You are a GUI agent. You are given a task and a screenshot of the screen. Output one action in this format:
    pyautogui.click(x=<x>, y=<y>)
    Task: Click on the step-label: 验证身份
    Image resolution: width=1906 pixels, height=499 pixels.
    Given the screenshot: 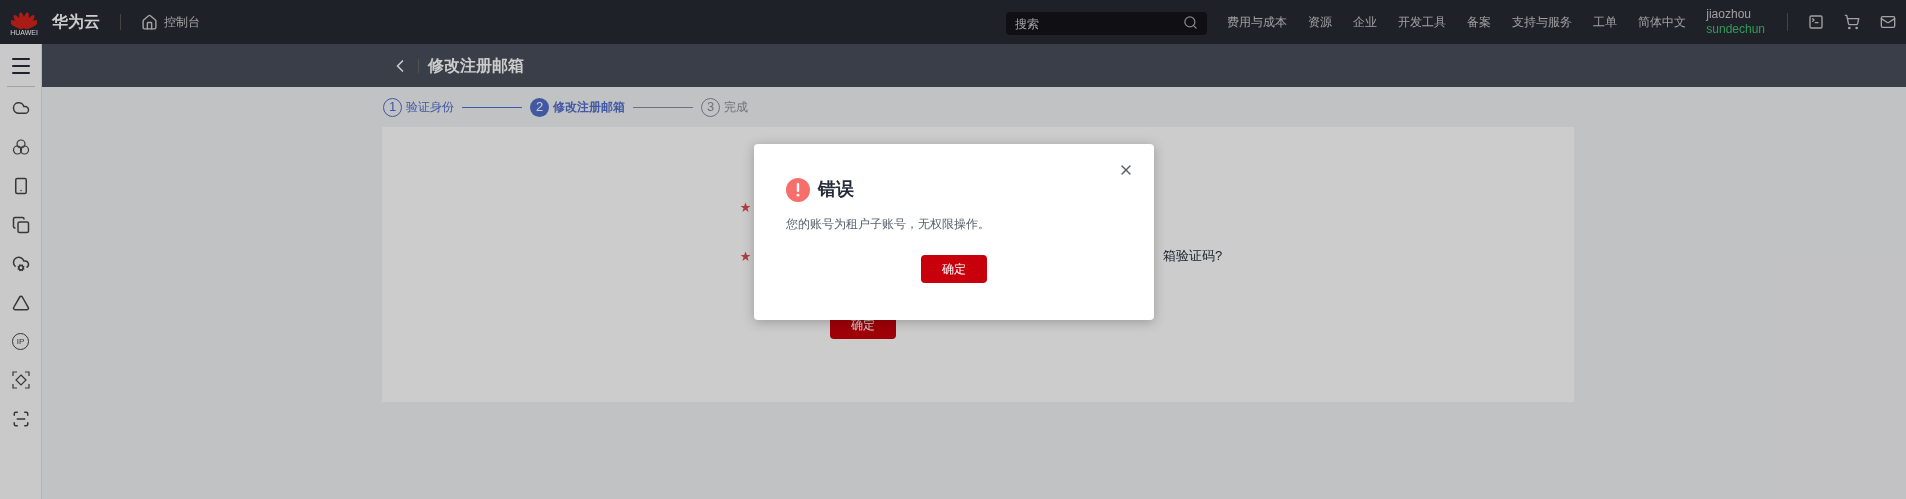 What is the action you would take?
    pyautogui.click(x=430, y=107)
    